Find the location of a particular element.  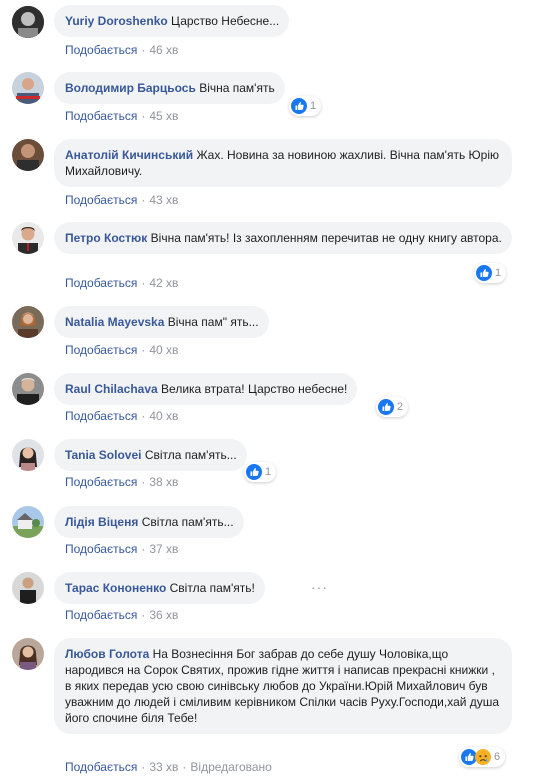

timestamp: 42 хв is located at coordinates (163, 283).